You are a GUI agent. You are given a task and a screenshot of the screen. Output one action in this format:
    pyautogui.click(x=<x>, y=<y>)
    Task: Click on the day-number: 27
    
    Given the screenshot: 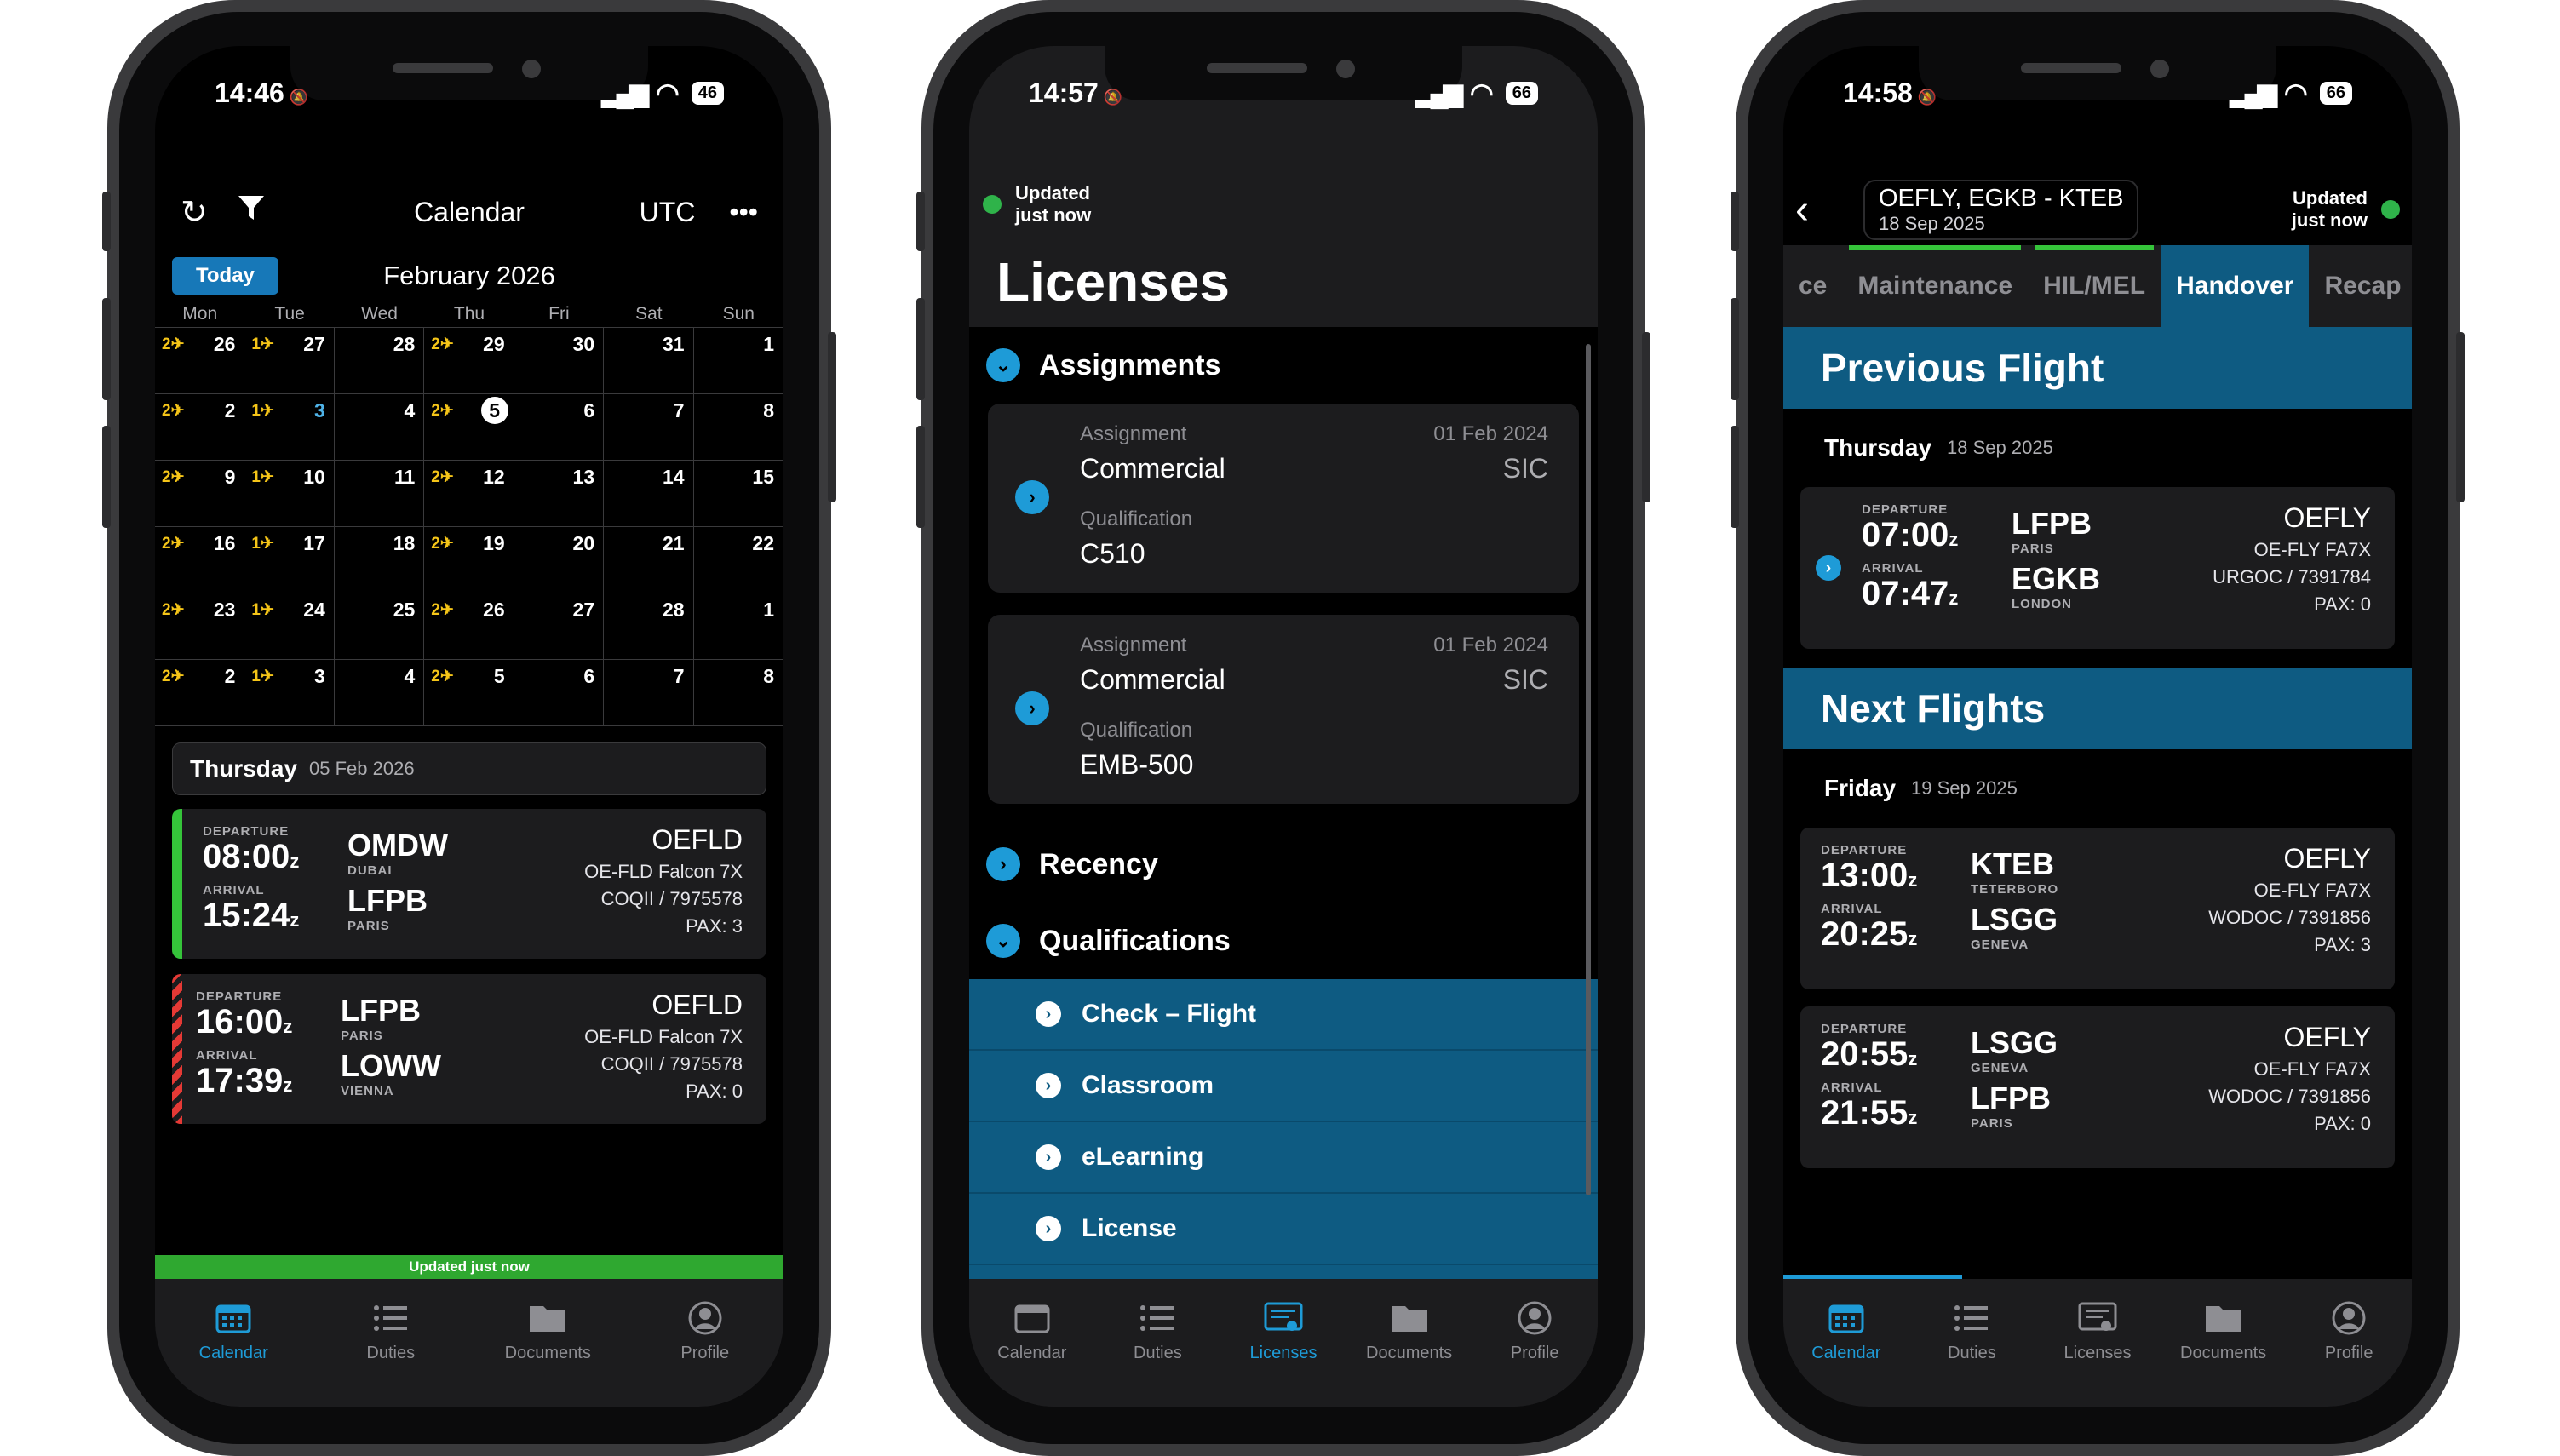 What is the action you would take?
    pyautogui.click(x=583, y=610)
    